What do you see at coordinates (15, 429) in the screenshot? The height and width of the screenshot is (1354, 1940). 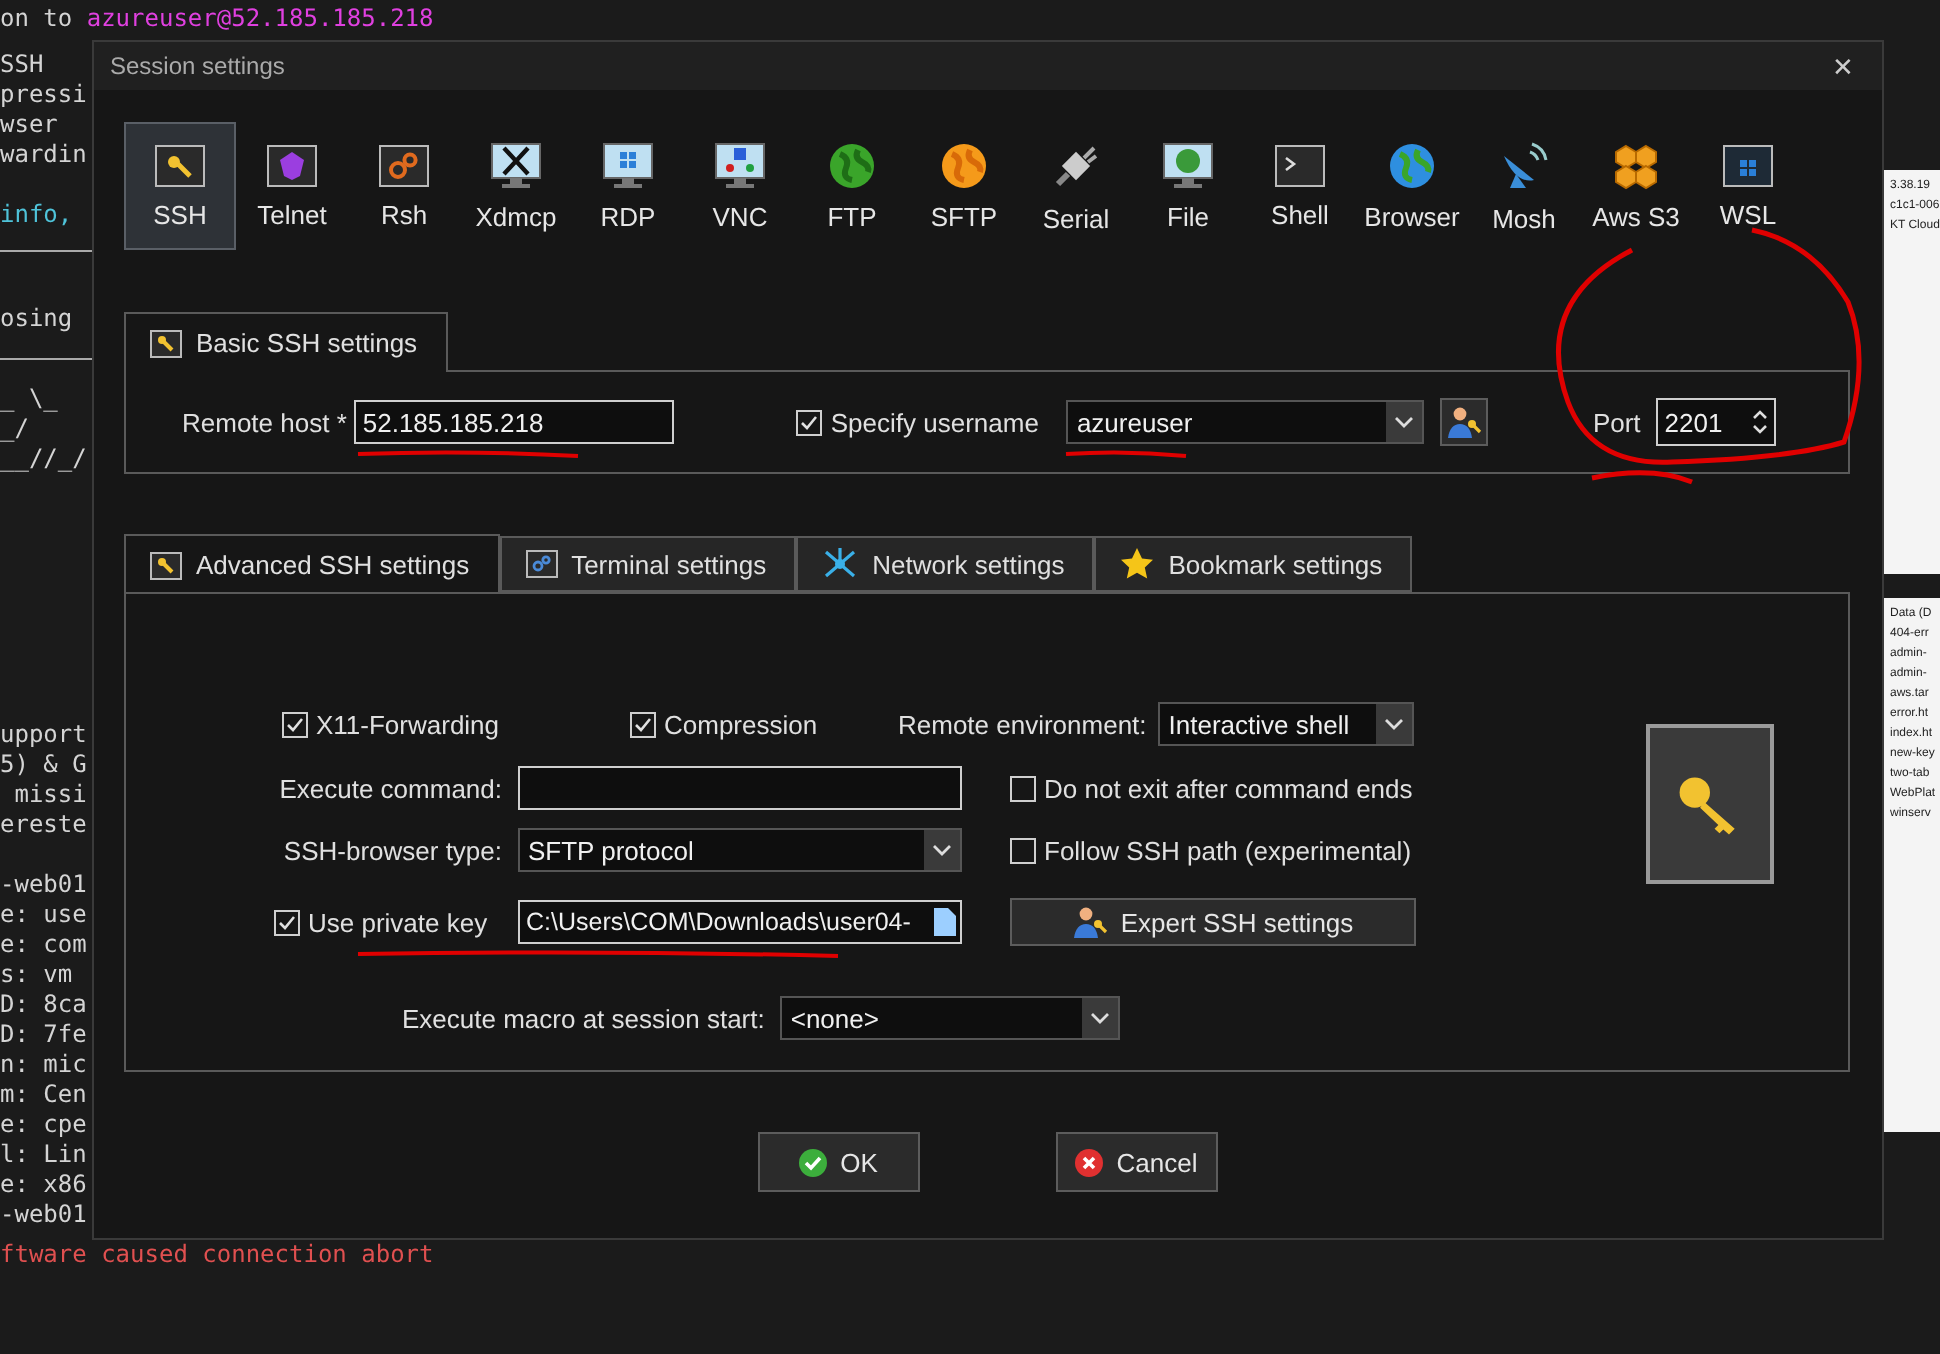 I see `terminal-text: _/` at bounding box center [15, 429].